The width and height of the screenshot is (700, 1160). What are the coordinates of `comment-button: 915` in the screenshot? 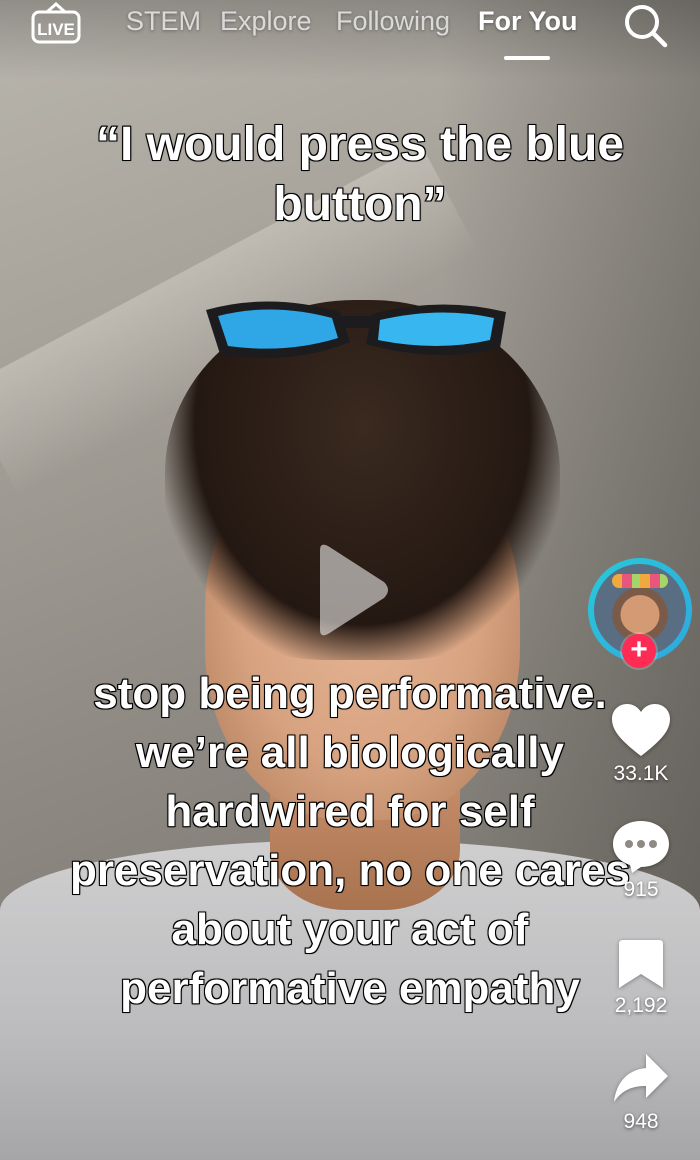 It's located at (641, 860).